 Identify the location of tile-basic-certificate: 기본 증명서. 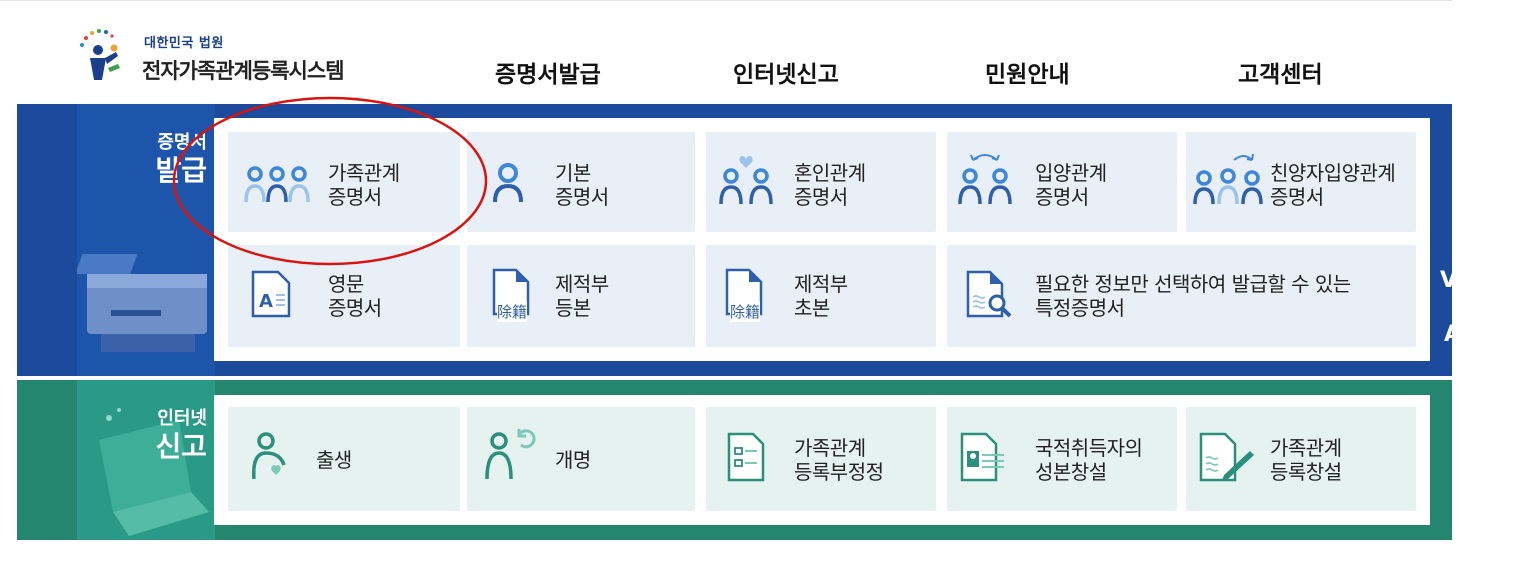
(581, 182).